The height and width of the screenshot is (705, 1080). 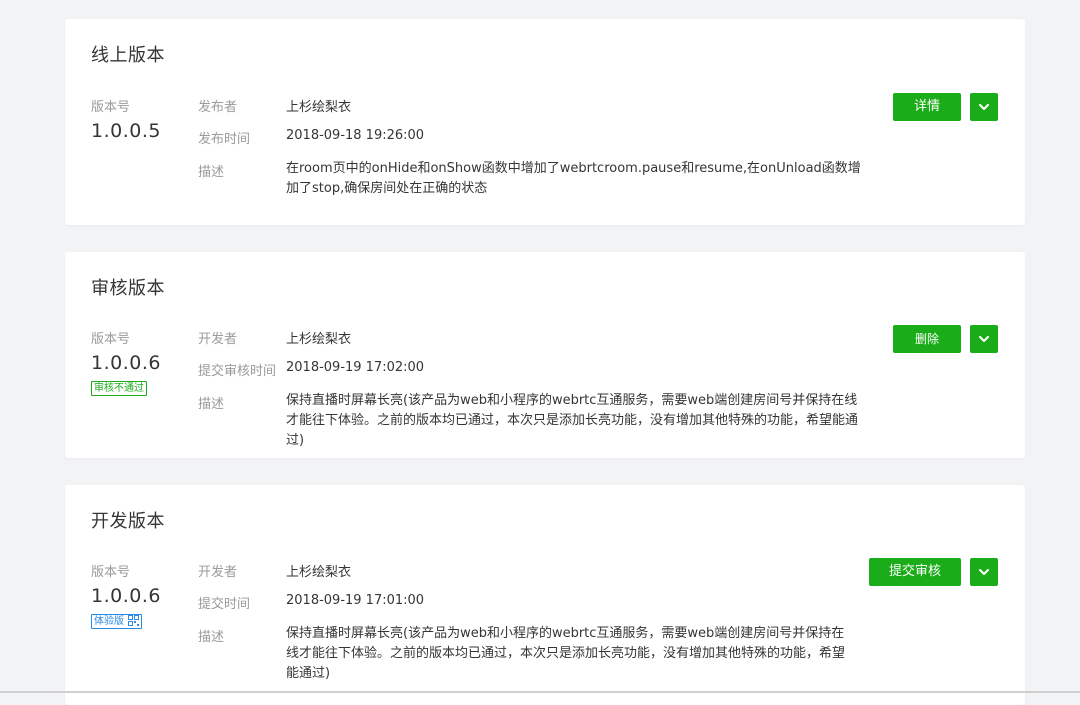 What do you see at coordinates (355, 135) in the screenshot?
I see `time-value: 2018-09-18 19:26:00` at bounding box center [355, 135].